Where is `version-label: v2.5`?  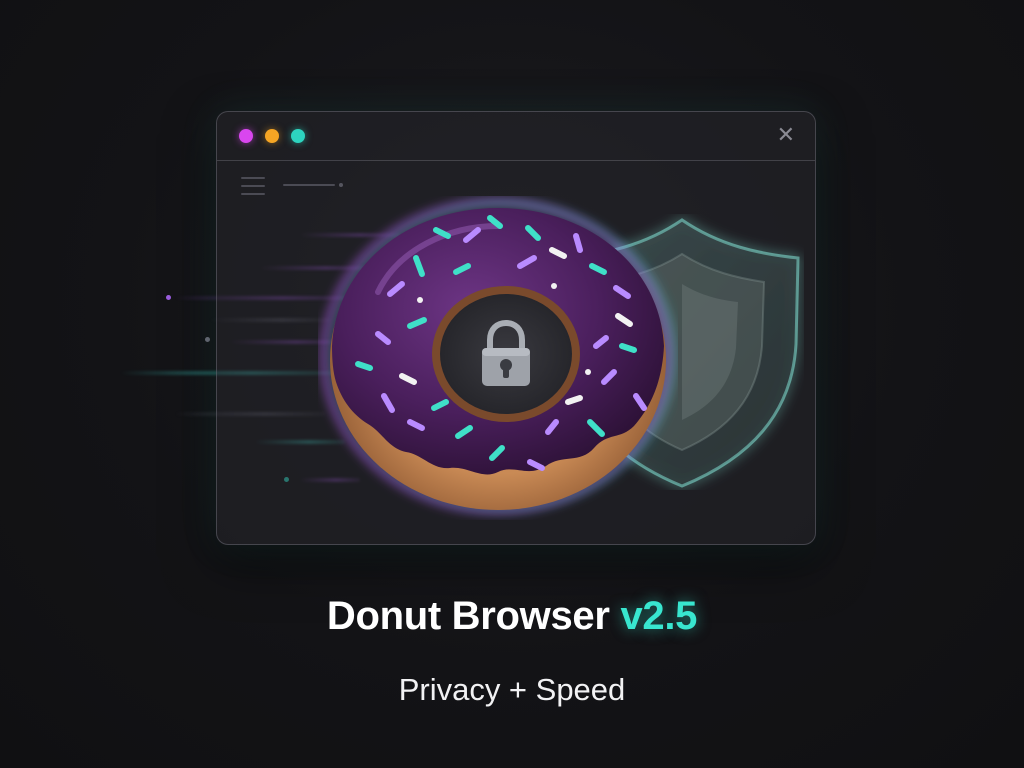
version-label: v2.5 is located at coordinates (659, 616).